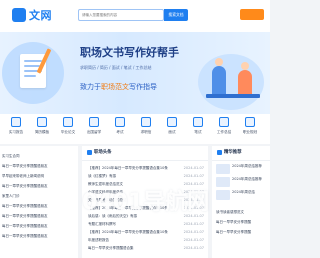 This screenshot has width=320, height=258. I want to click on nav-item: 实习报告, so click(16, 130).